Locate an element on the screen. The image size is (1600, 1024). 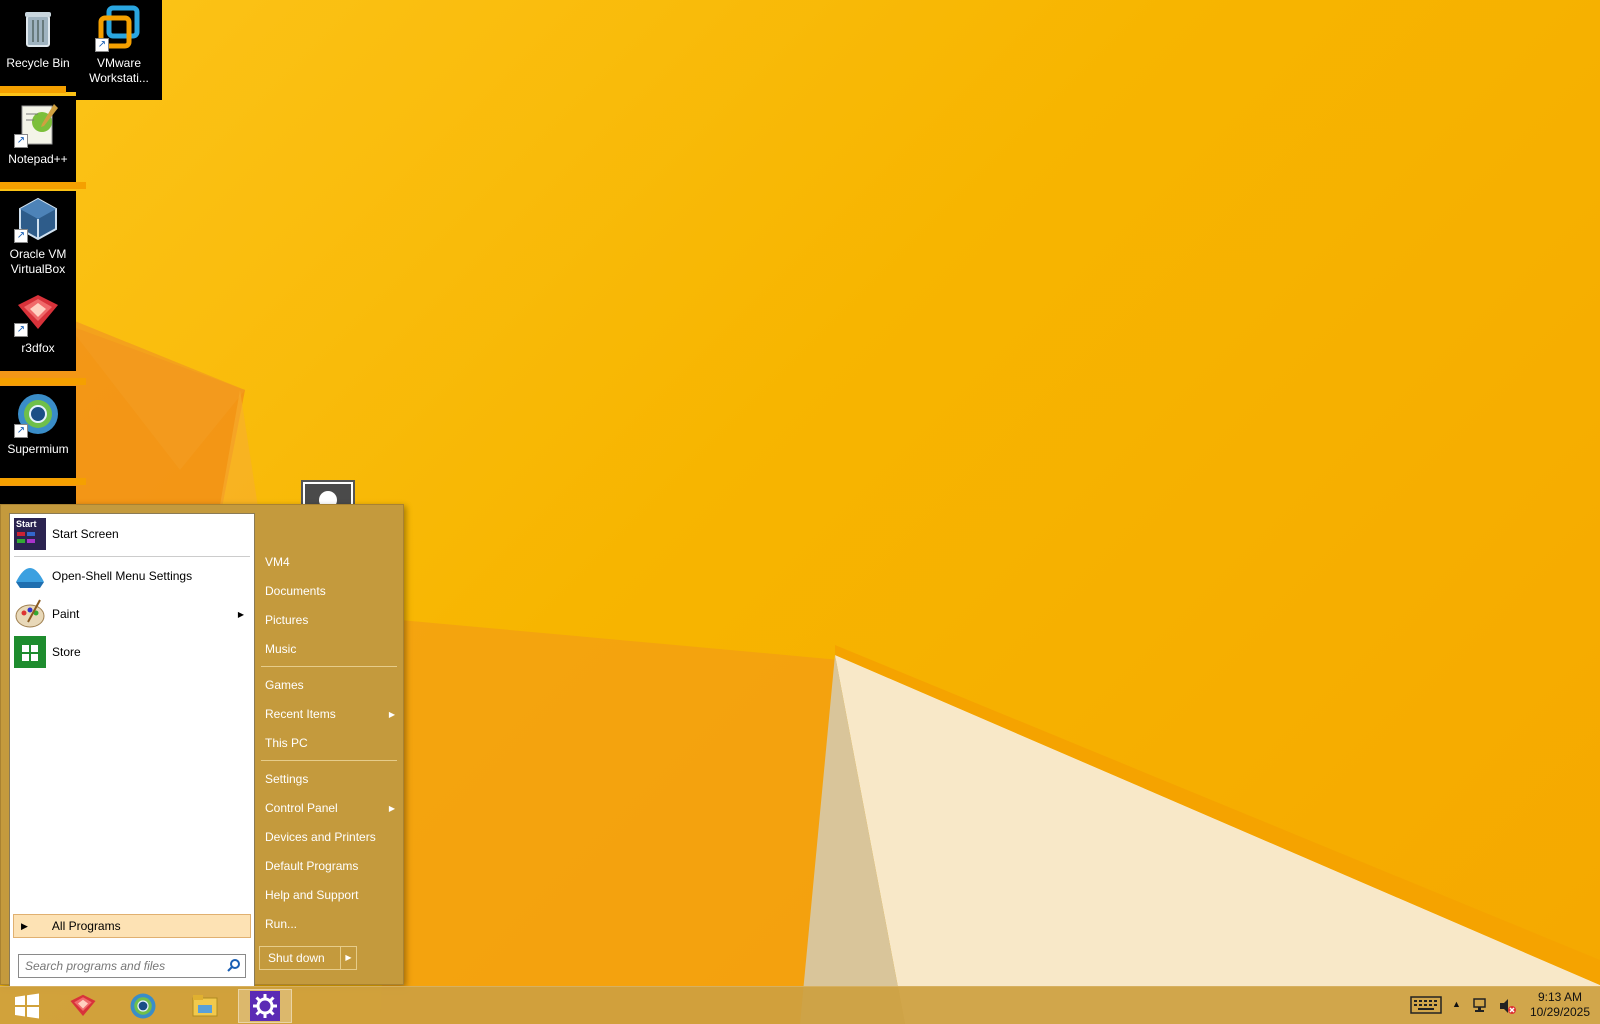
program-start-screen: Start Start Screen is located at coordinates (132, 534).